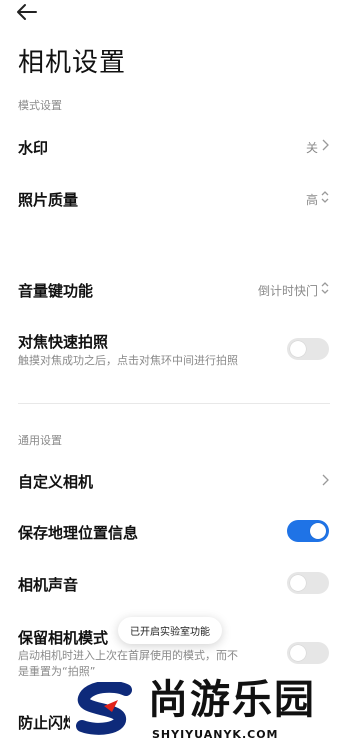 Image resolution: width=354 pixels, height=746 pixels. What do you see at coordinates (170, 630) in the screenshot?
I see `toast-message: 已开启实验室功能` at bounding box center [170, 630].